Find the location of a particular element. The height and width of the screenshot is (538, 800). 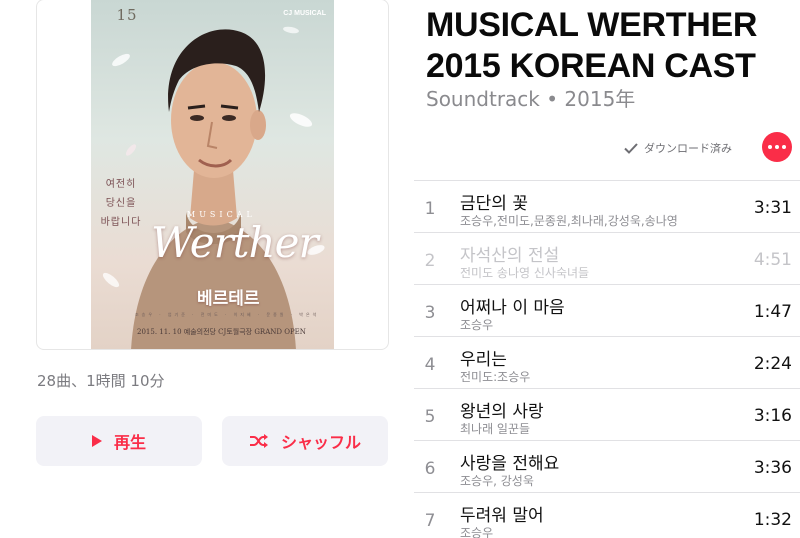

track-number: 5 is located at coordinates (430, 417).